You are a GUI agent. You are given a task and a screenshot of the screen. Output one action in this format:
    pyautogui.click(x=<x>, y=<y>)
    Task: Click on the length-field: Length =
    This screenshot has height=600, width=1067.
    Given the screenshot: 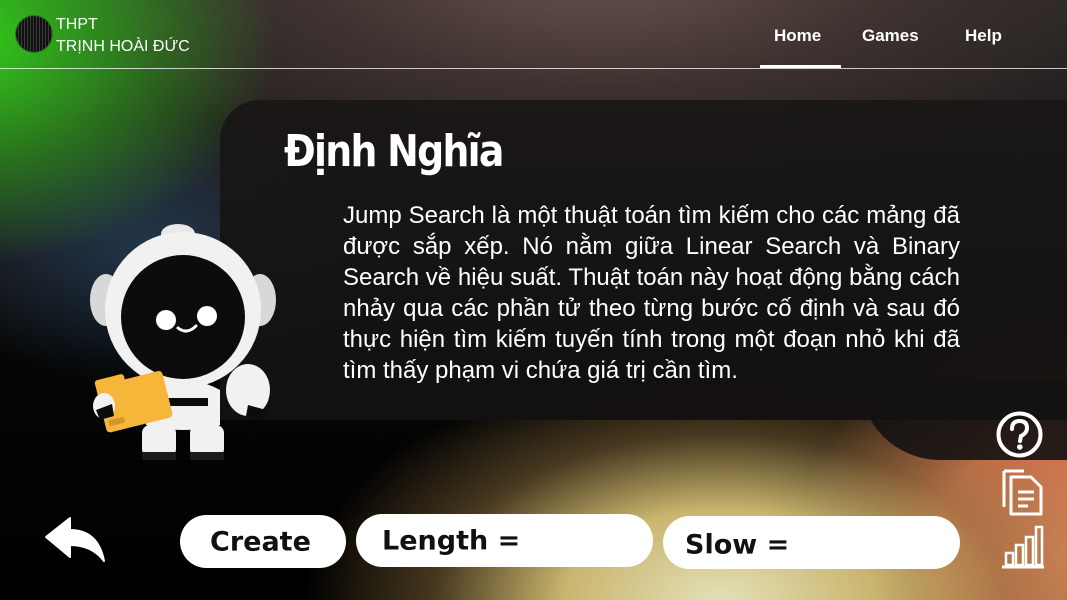 What is the action you would take?
    pyautogui.click(x=504, y=540)
    